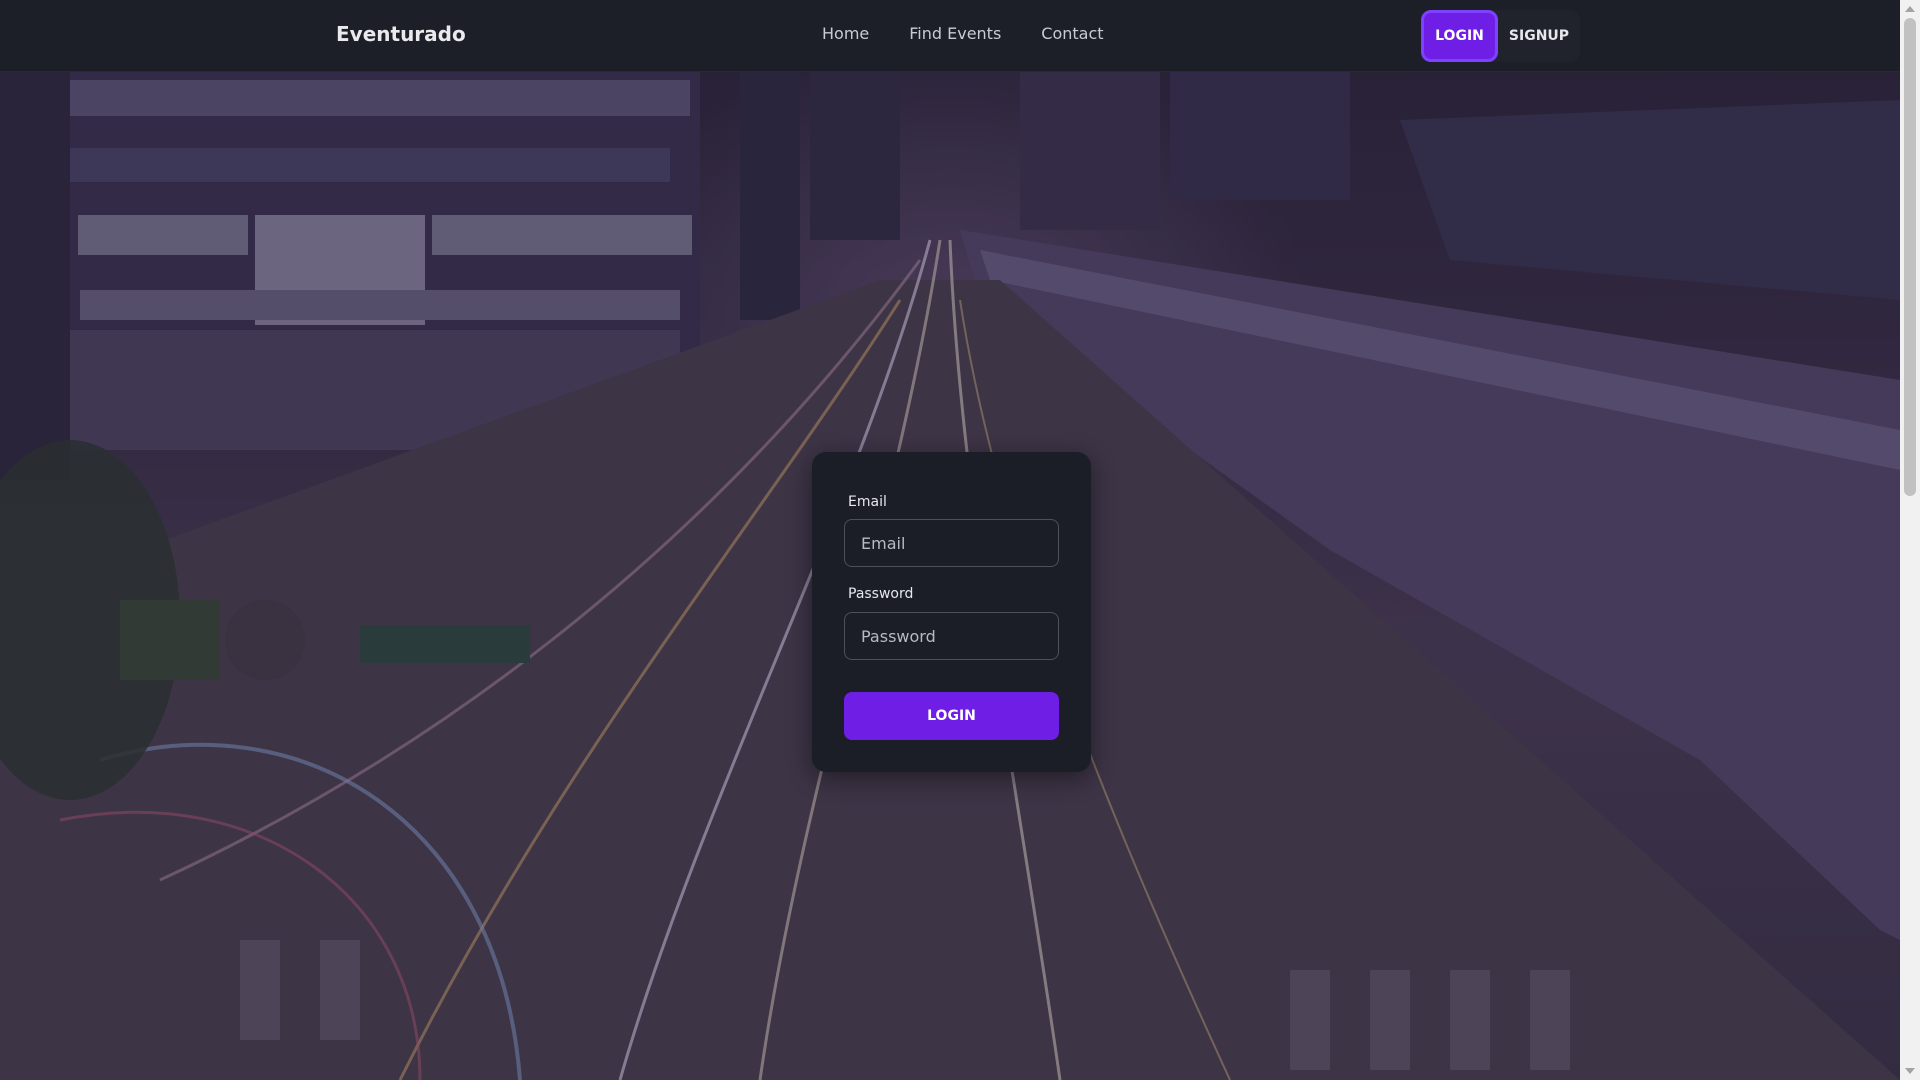  What do you see at coordinates (951, 636) in the screenshot?
I see `password-input` at bounding box center [951, 636].